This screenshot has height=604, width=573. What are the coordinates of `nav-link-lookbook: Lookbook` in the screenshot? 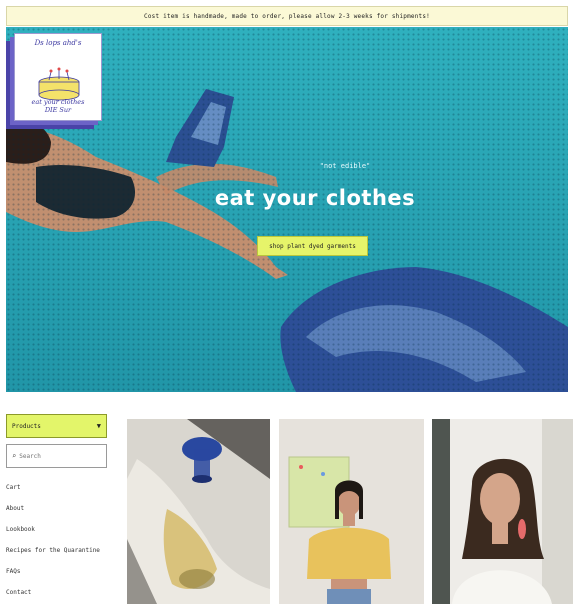 It's located at (20, 529).